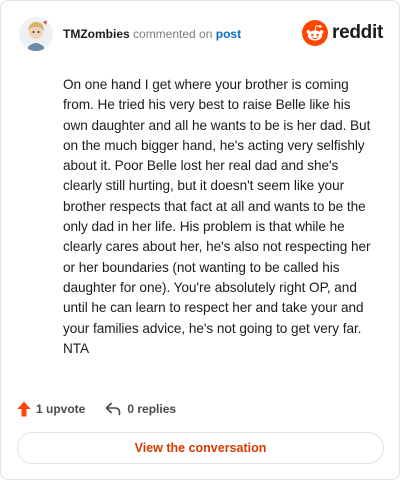 Image resolution: width=400 pixels, height=480 pixels. I want to click on avatar-image, so click(36, 34).